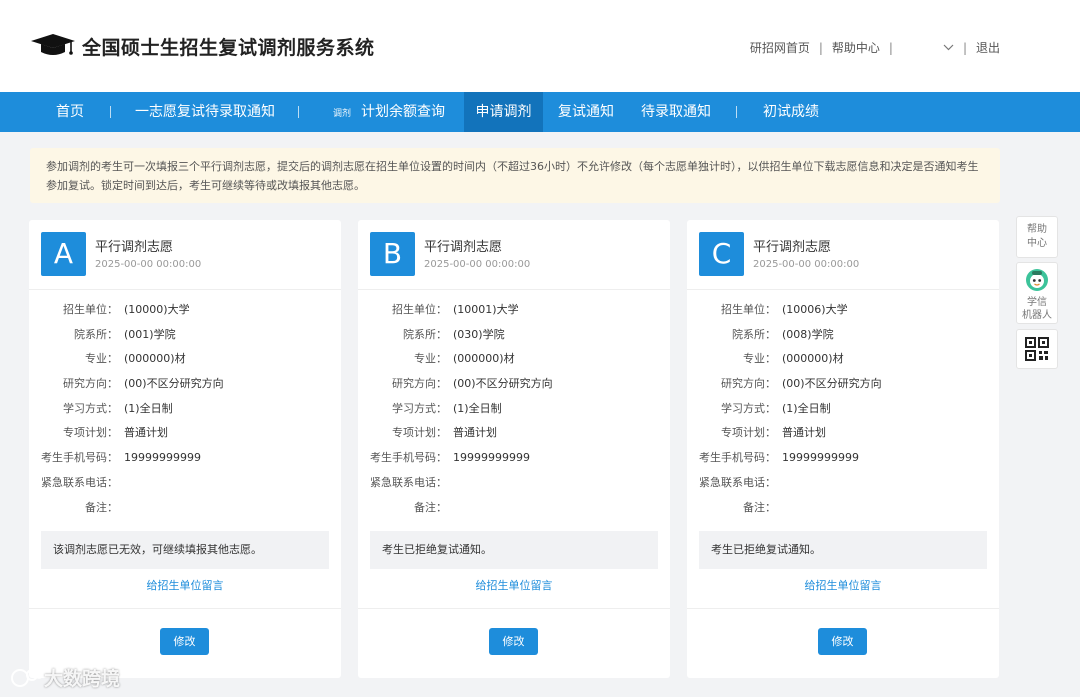 The height and width of the screenshot is (697, 1080). Describe the element at coordinates (63, 254) in the screenshot. I see `choice-badge: A` at that location.